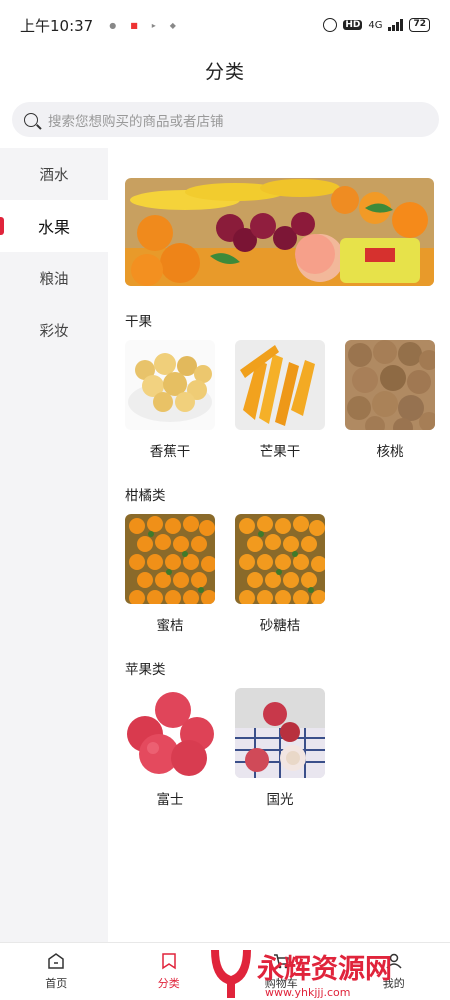  Describe the element at coordinates (170, 385) in the screenshot. I see `banana-chips-image` at that location.